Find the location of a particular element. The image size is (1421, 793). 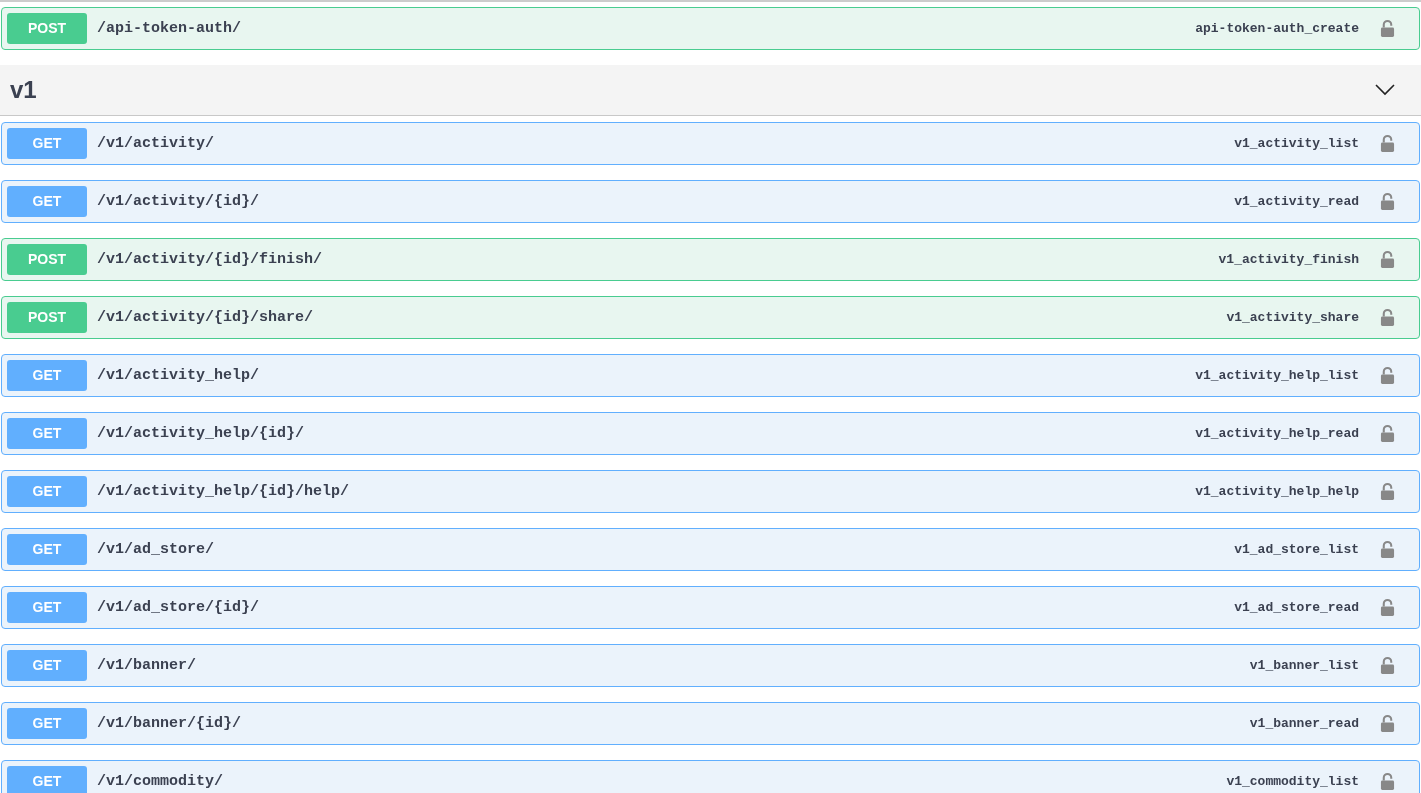

operation-id: v1_activity_help_read is located at coordinates (1277, 433).